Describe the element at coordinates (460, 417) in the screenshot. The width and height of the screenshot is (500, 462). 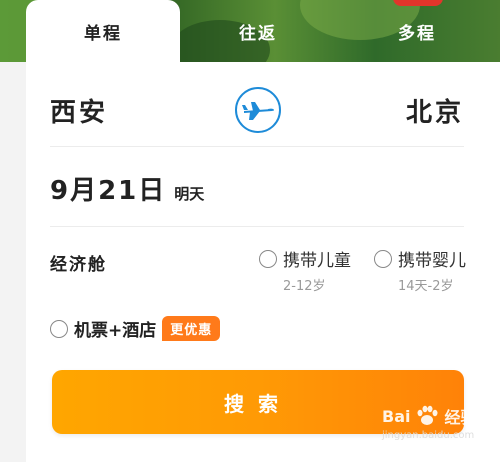
I see `watermark-brand-right: 经验` at that location.